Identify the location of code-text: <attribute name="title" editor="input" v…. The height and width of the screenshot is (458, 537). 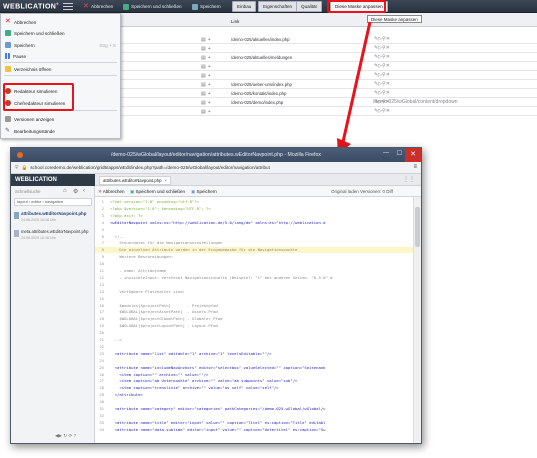
(218, 422).